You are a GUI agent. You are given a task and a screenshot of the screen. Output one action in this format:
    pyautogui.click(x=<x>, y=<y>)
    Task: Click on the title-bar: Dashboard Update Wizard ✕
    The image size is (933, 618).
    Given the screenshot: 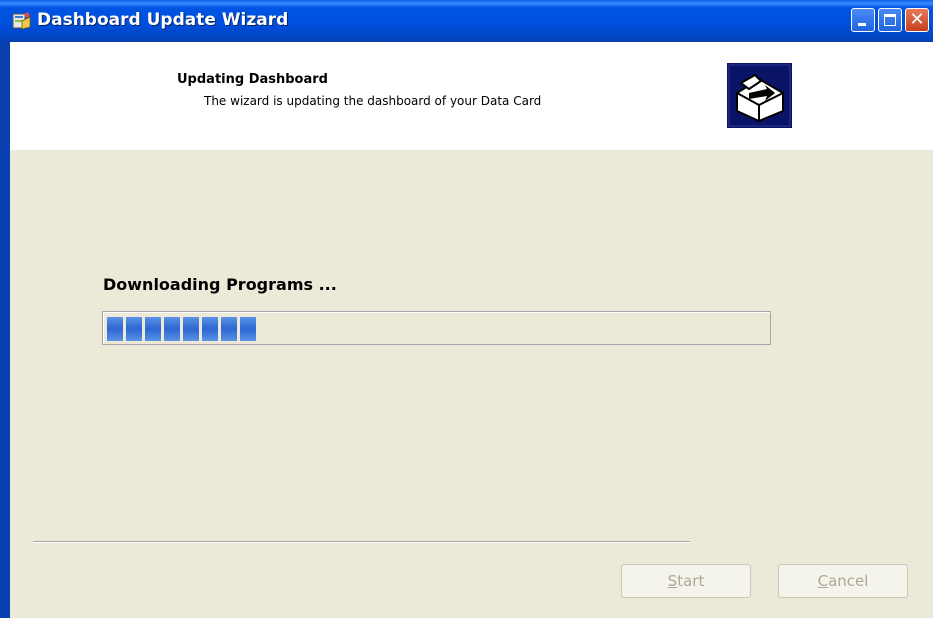 What is the action you would take?
    pyautogui.click(x=466, y=21)
    